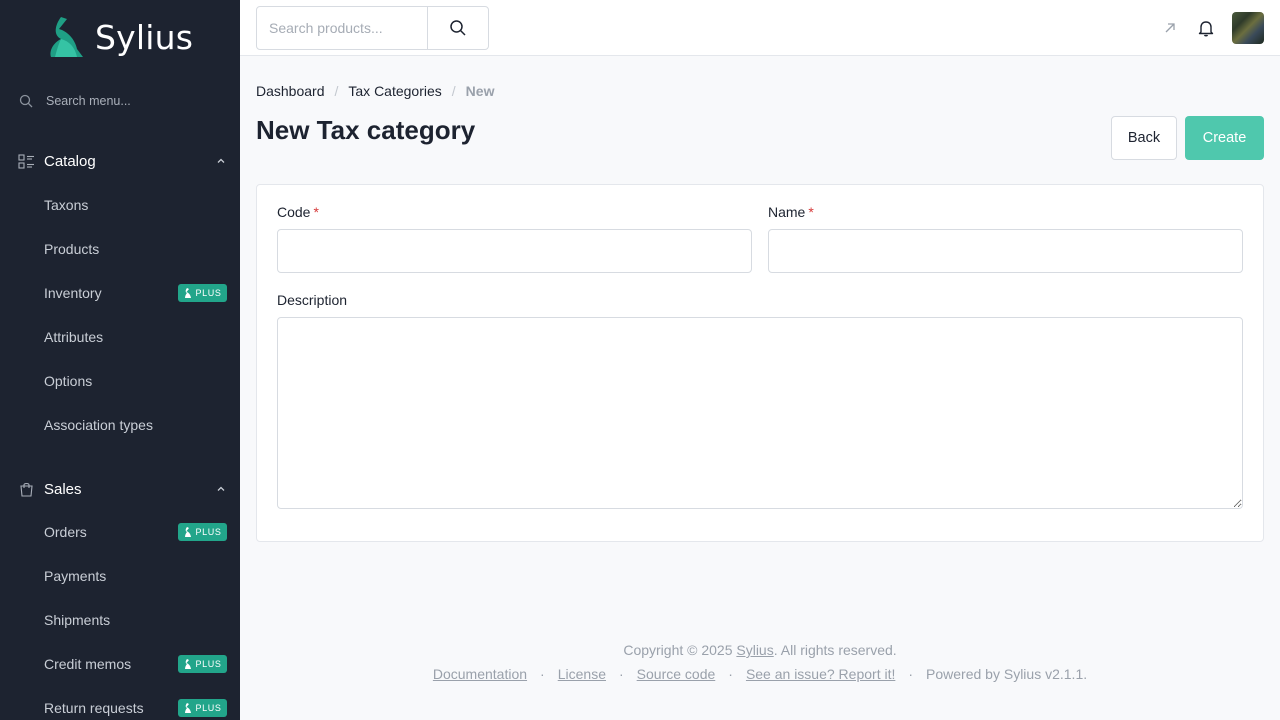 Image resolution: width=1280 pixels, height=720 pixels. Describe the element at coordinates (120, 381) in the screenshot. I see `sidebar-item-options: Options` at that location.